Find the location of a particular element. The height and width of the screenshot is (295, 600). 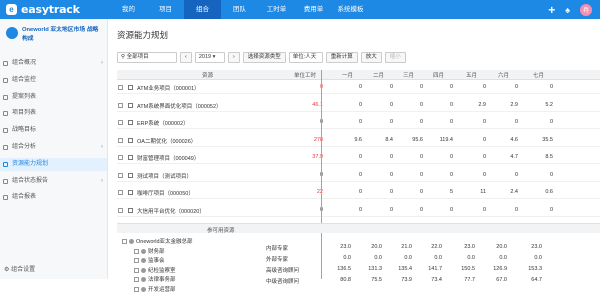

menu-icon is located at coordinates (5, 198).